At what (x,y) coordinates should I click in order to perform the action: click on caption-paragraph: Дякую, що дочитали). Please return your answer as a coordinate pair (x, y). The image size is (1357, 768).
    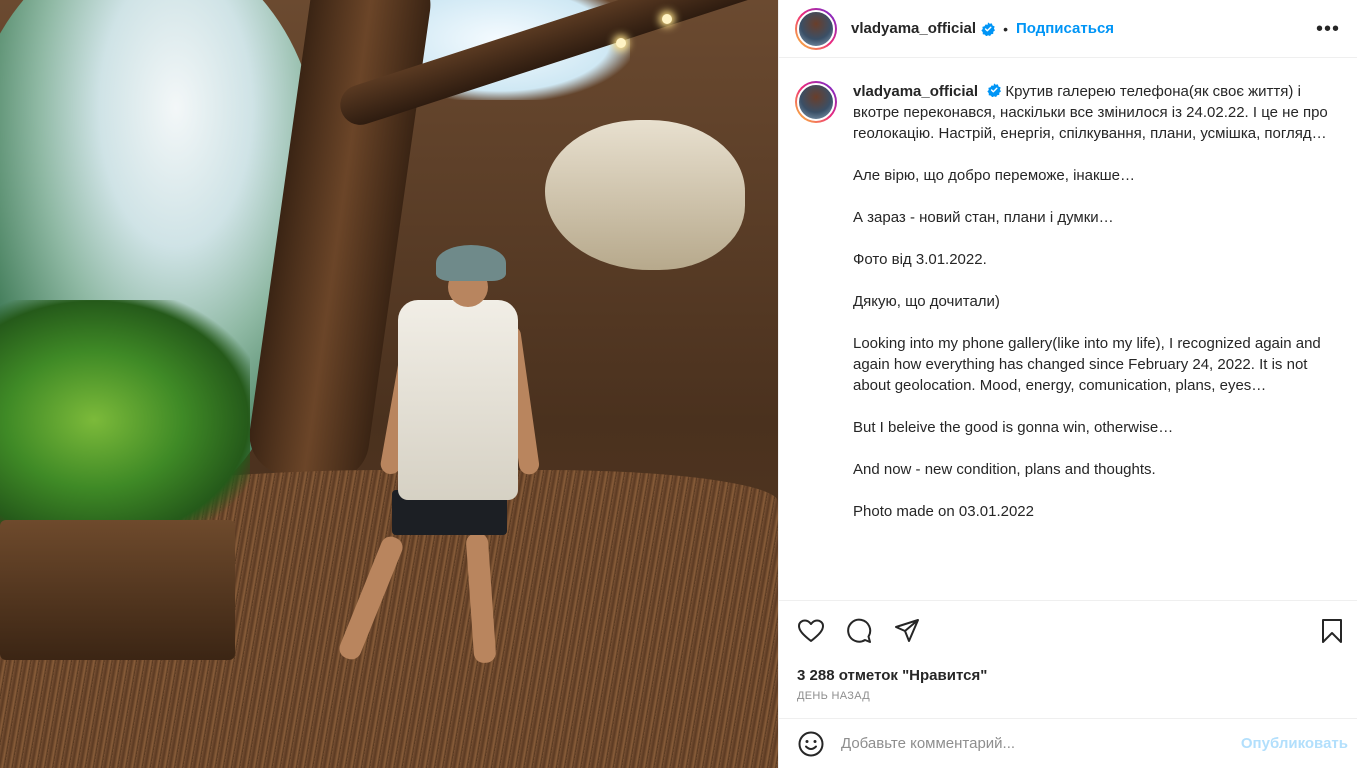
    Looking at the image, I should click on (926, 301).